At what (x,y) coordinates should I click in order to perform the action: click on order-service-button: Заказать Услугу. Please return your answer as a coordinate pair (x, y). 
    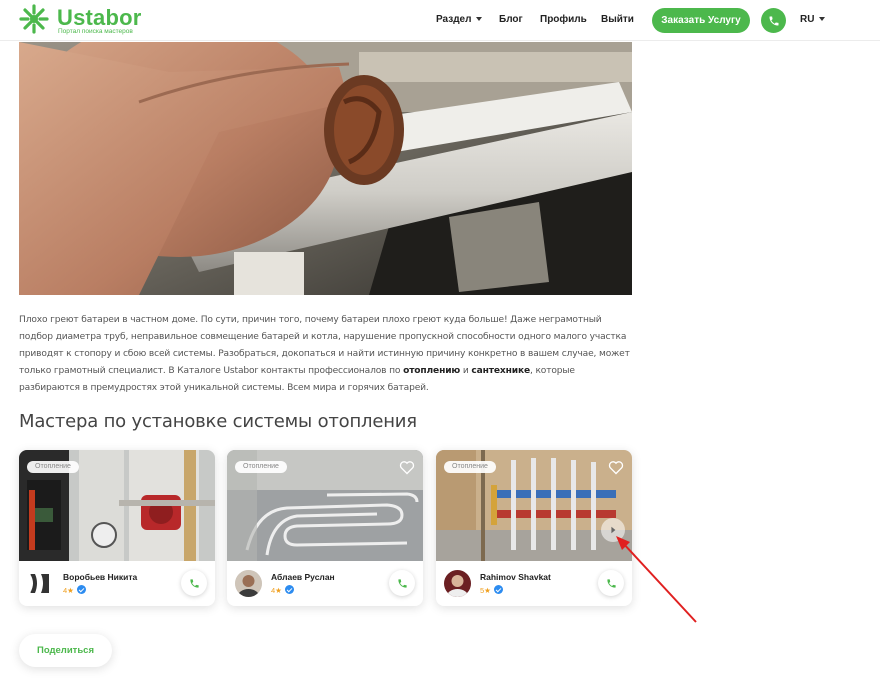
    Looking at the image, I should click on (701, 20).